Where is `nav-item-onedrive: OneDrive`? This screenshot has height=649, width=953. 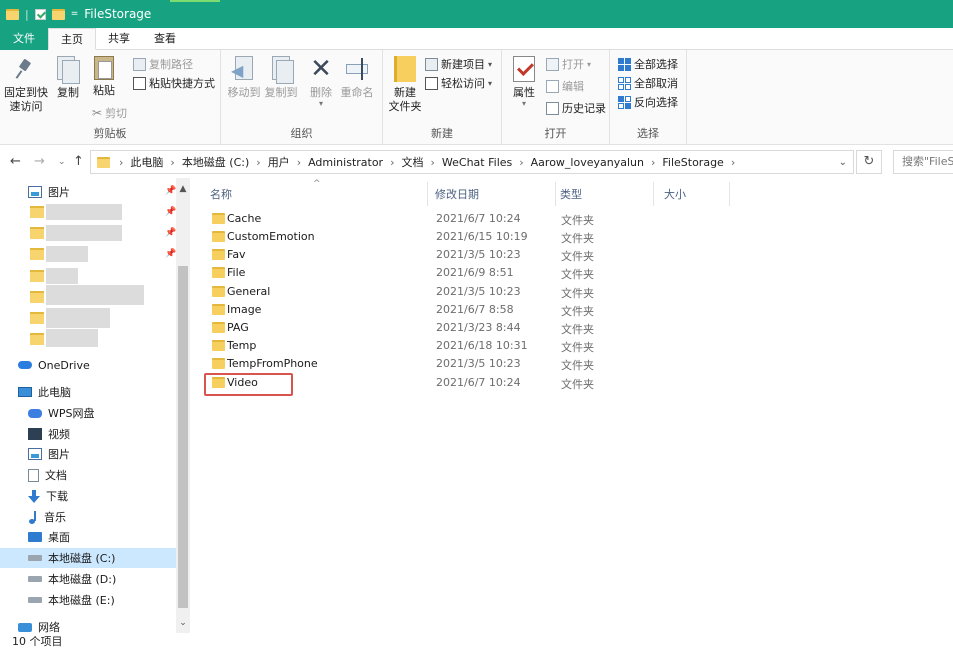 nav-item-onedrive: OneDrive is located at coordinates (54, 365).